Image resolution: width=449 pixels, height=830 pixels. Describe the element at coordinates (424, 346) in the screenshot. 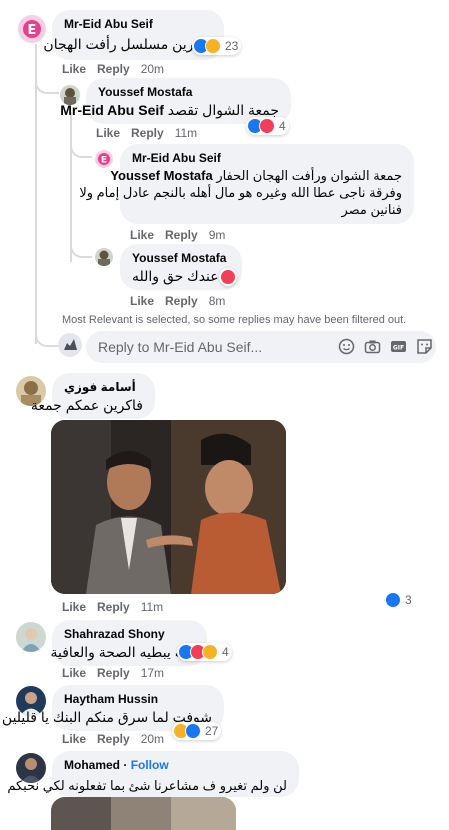

I see `sticker-icon` at that location.